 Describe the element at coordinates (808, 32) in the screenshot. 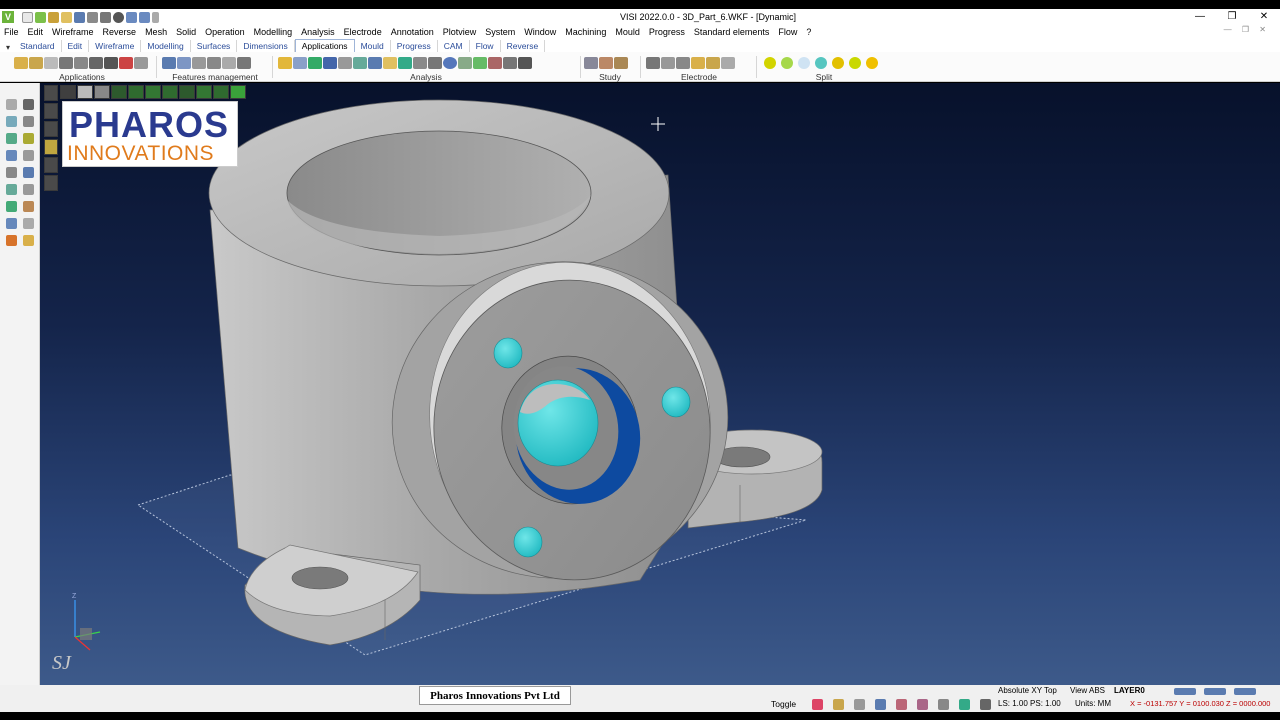

I see `menu-help: ?` at that location.